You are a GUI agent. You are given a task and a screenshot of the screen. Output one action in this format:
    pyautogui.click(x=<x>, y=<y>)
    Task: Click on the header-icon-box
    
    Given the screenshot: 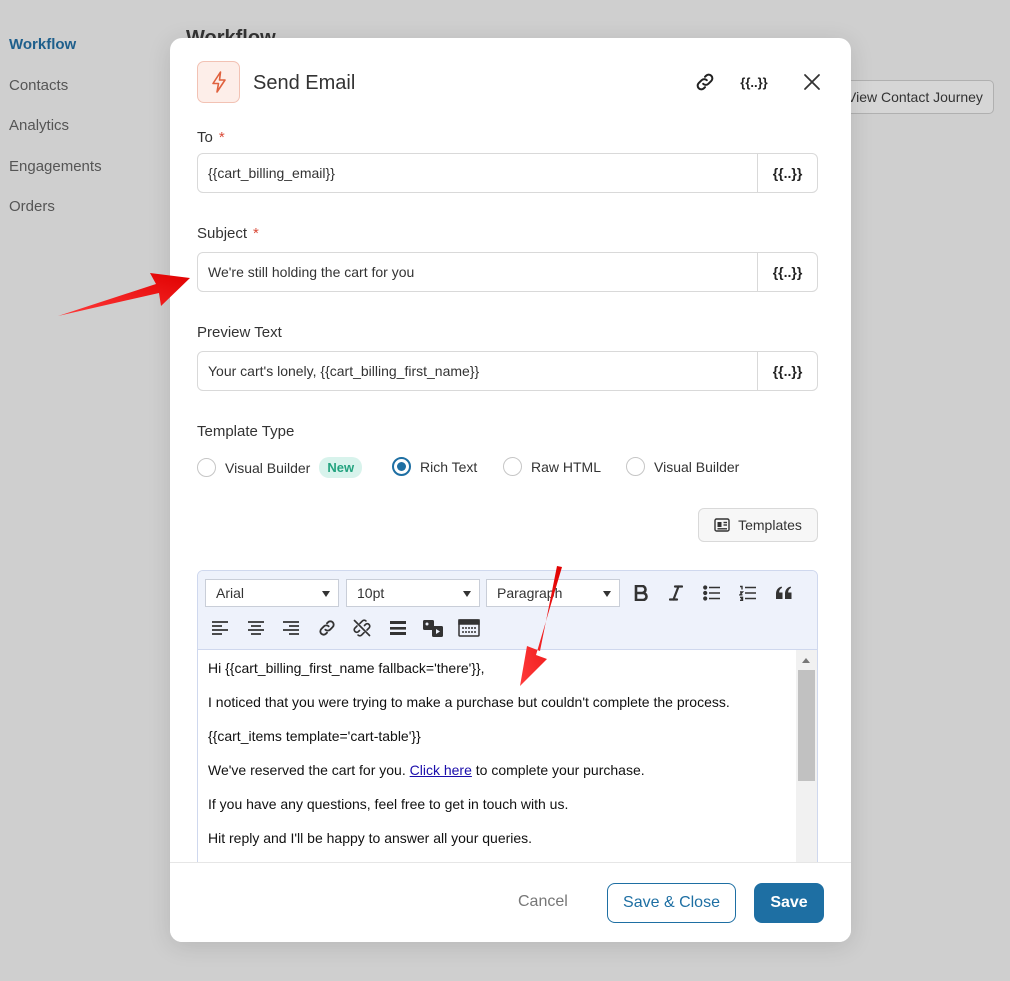 What is the action you would take?
    pyautogui.click(x=218, y=82)
    